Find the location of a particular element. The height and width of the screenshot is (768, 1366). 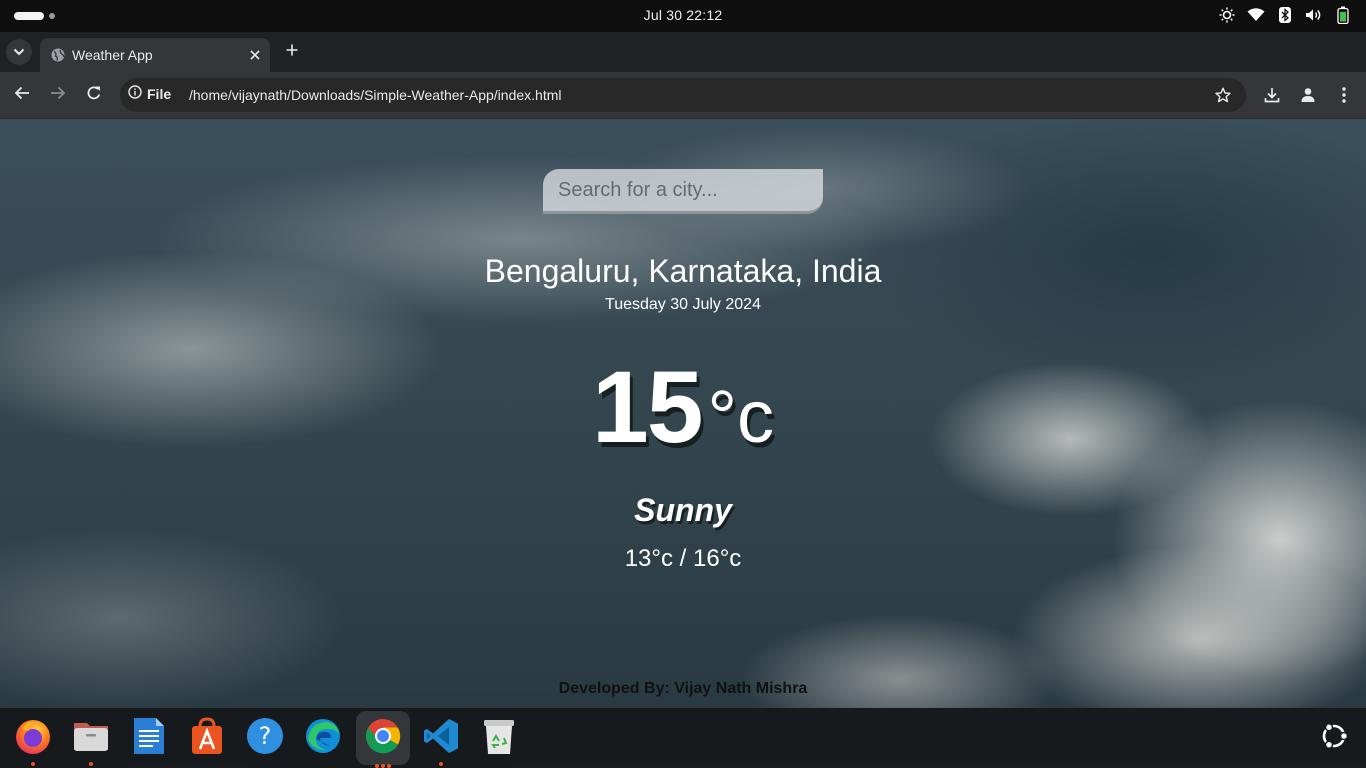

trash-icon is located at coordinates (499, 738).